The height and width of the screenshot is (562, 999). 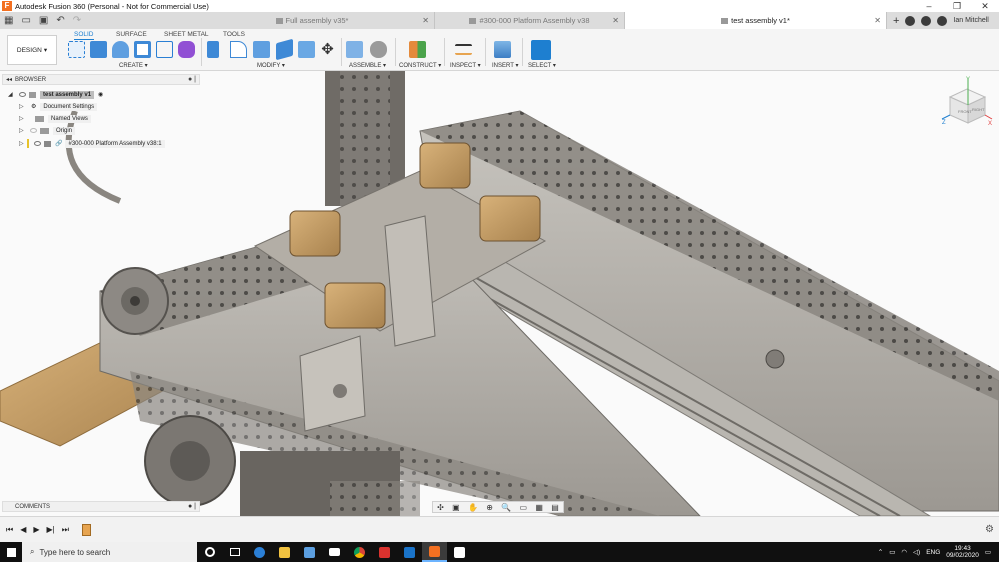 I want to click on modify-menu: MODIFY ▾, so click(x=271, y=65).